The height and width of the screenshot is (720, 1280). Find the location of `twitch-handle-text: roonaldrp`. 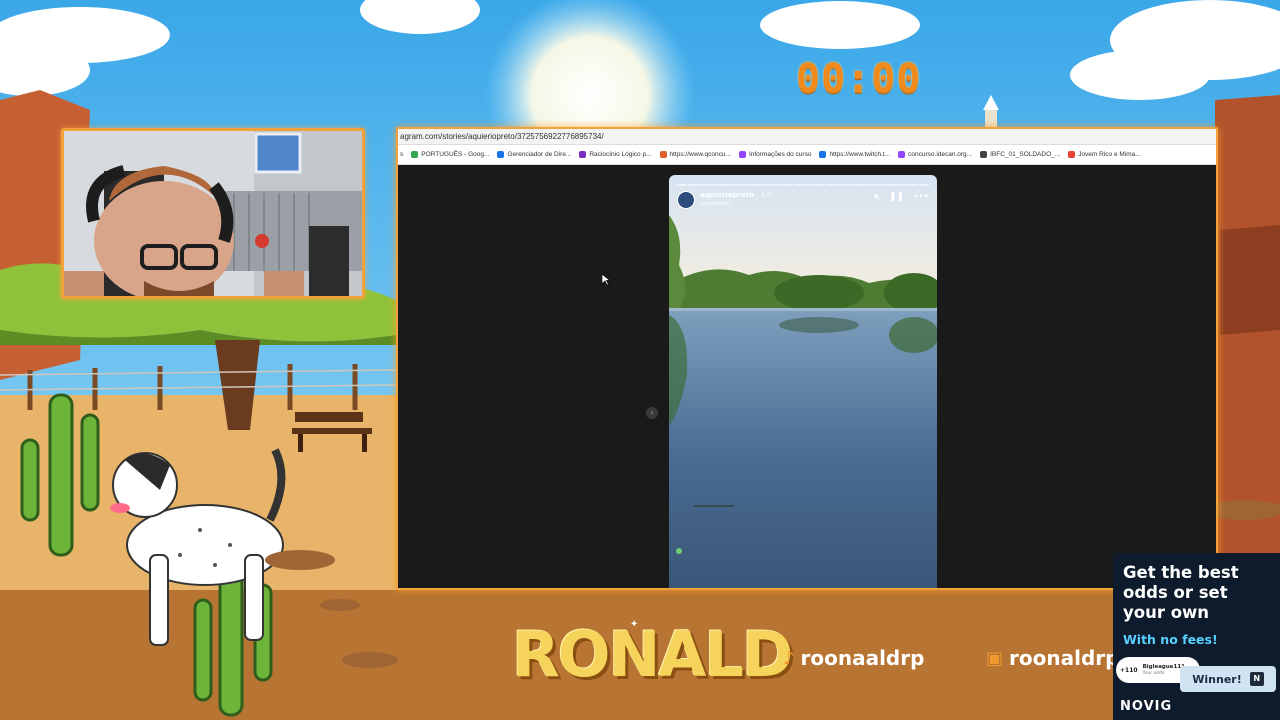

twitch-handle-text: roonaldrp is located at coordinates (1061, 658).